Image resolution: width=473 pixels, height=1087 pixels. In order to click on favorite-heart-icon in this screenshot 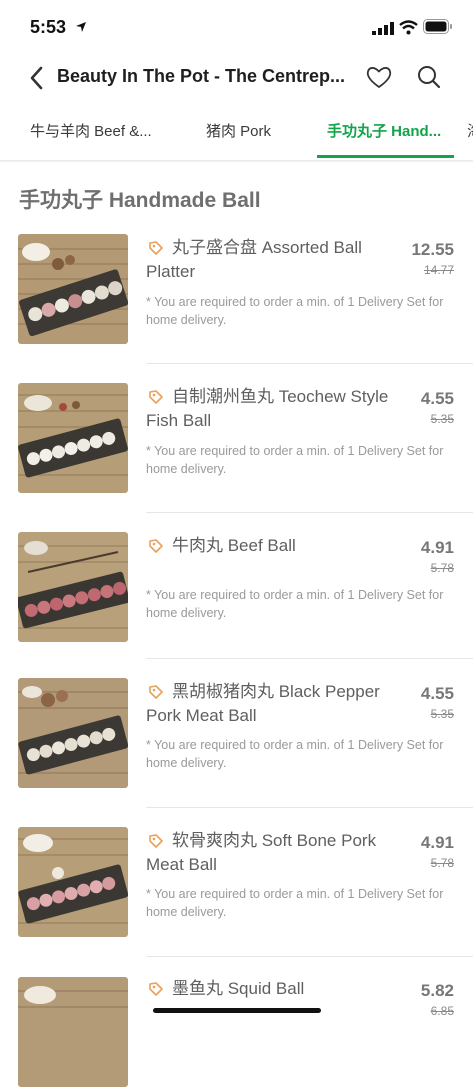, I will do `click(379, 77)`.